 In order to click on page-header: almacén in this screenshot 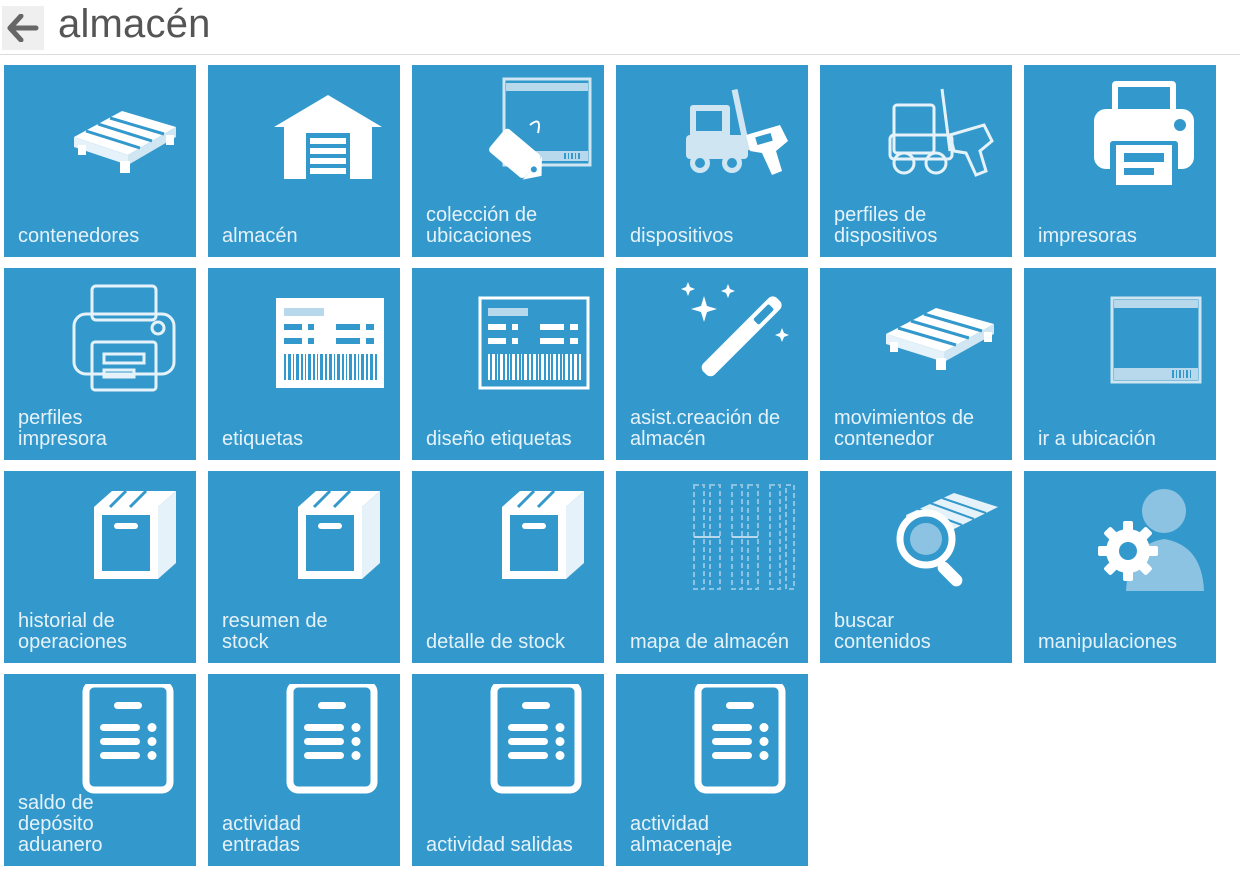, I will do `click(620, 27)`.